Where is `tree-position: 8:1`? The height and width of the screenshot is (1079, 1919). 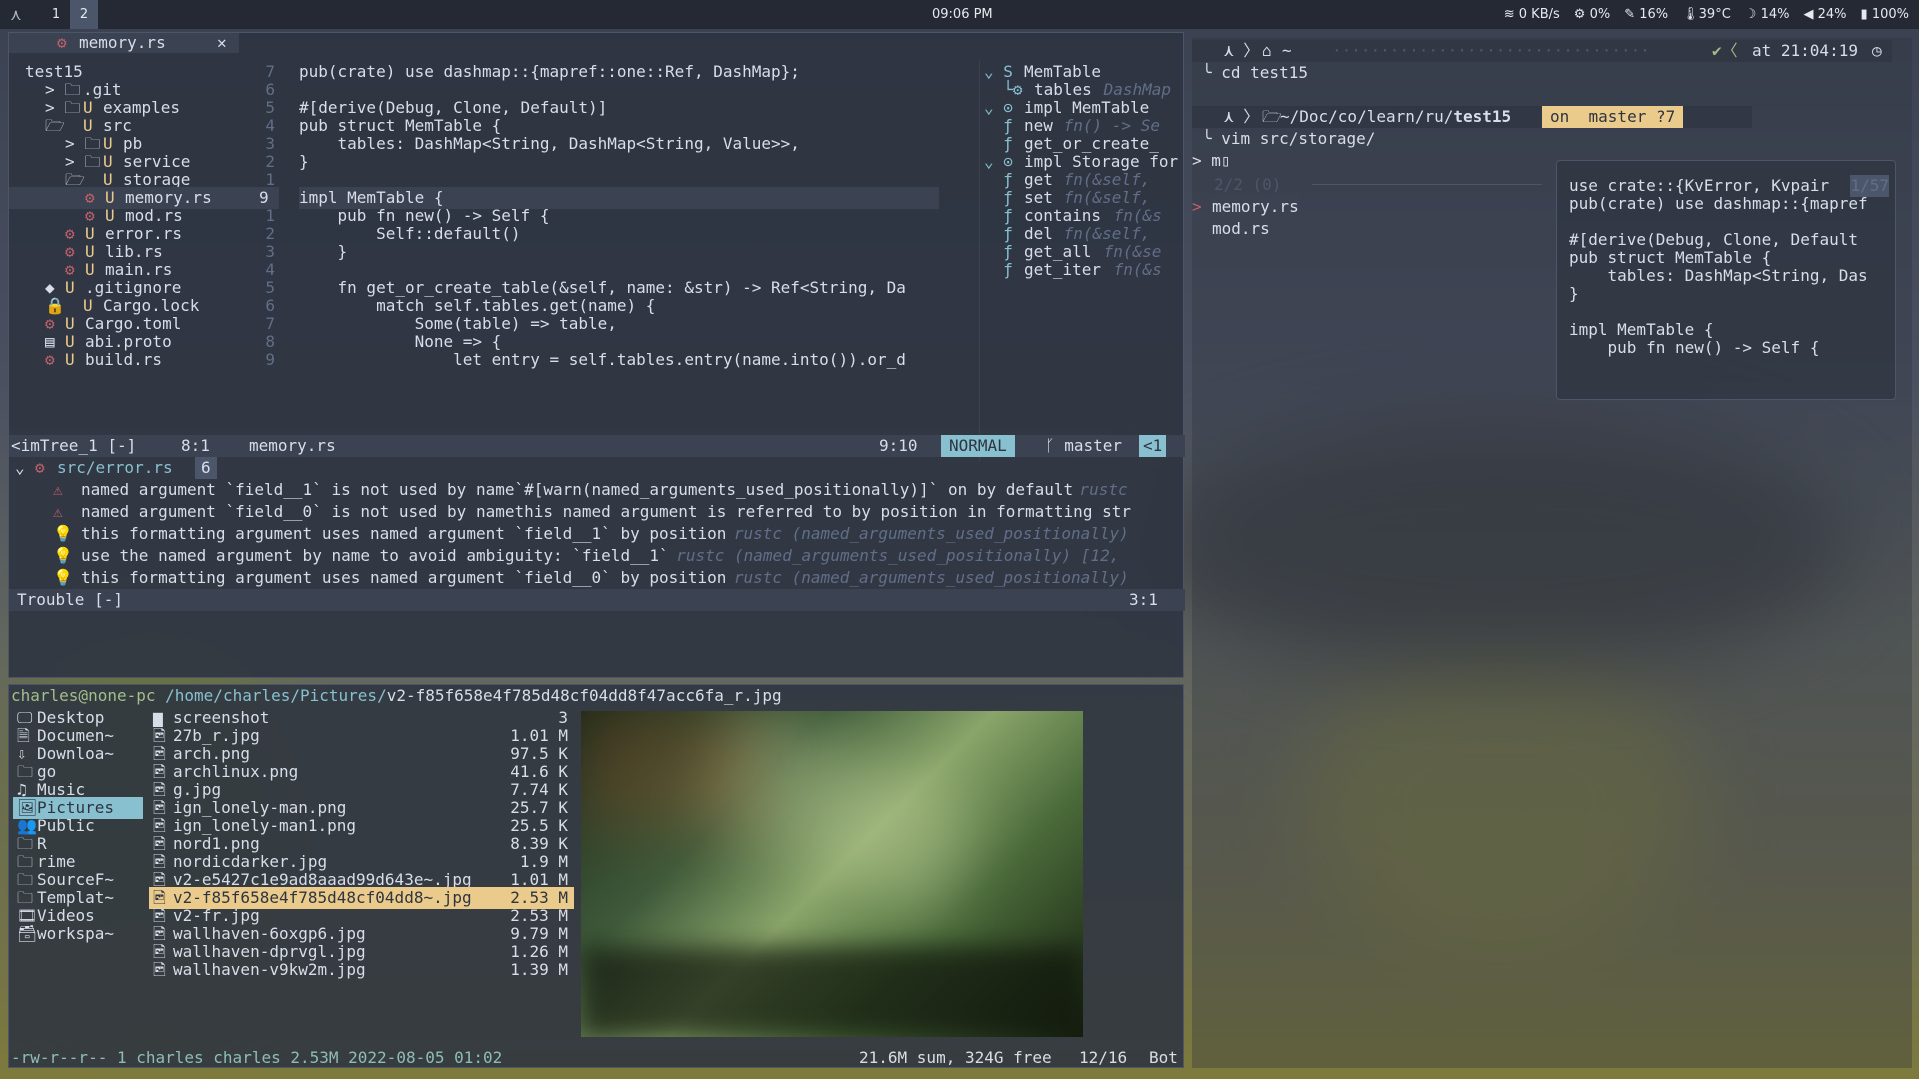 tree-position: 8:1 is located at coordinates (195, 445).